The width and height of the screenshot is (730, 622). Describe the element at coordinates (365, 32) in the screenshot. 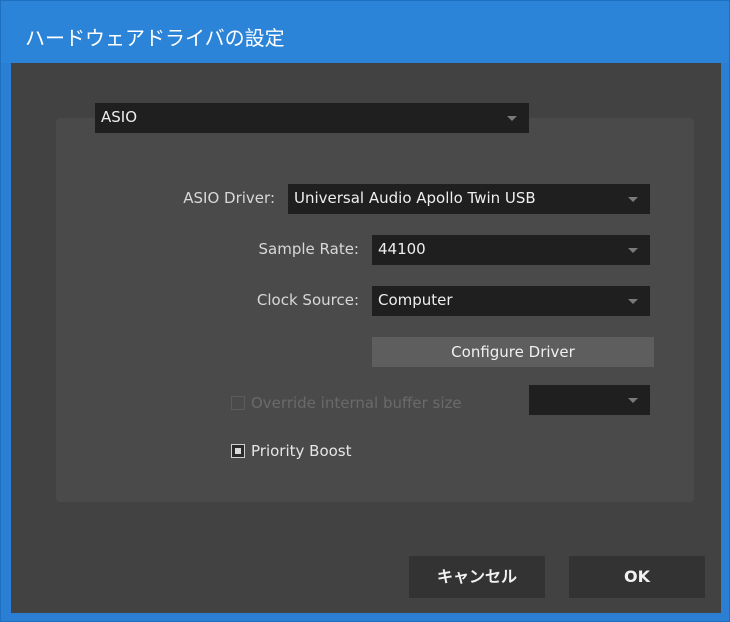

I see `title-bar: ハードウェアドライバの設定` at that location.